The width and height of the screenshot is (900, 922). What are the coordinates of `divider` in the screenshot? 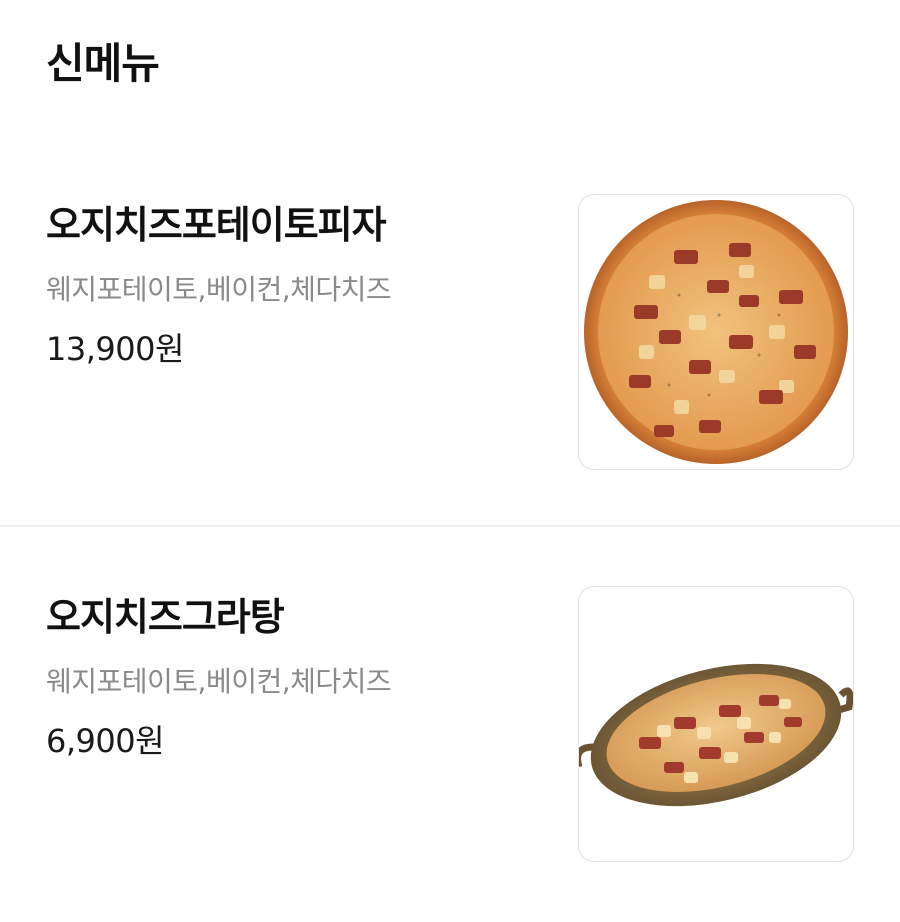 It's located at (450, 526).